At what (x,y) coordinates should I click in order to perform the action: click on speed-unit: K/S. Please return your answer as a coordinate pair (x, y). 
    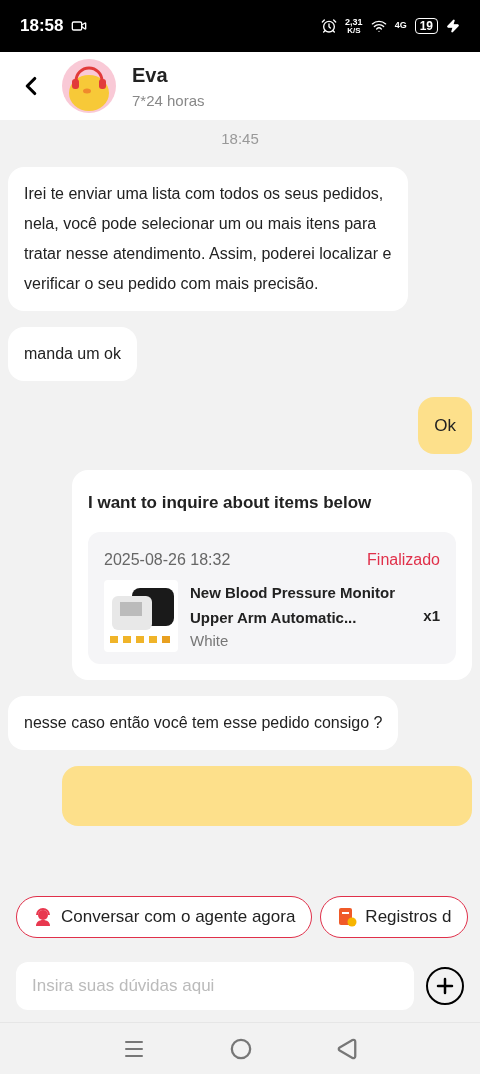
    Looking at the image, I should click on (354, 30).